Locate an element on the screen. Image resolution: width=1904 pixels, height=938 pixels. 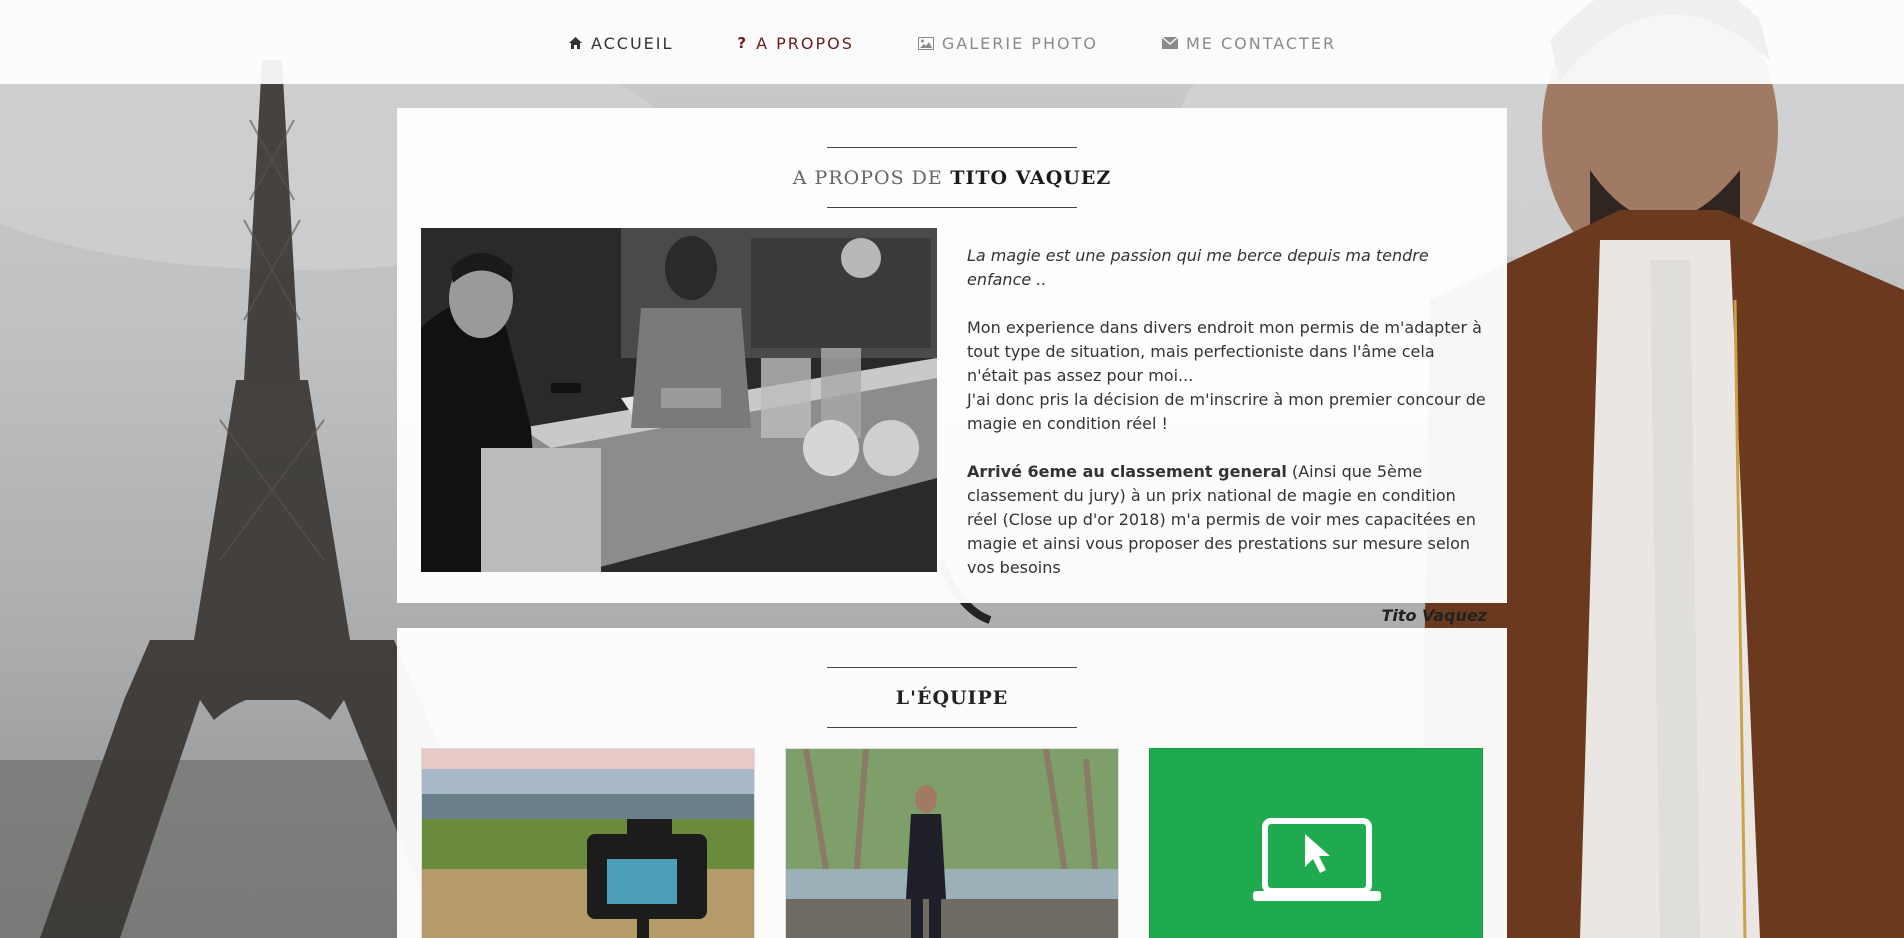
laptop-cursor-icon is located at coordinates (1316, 843).